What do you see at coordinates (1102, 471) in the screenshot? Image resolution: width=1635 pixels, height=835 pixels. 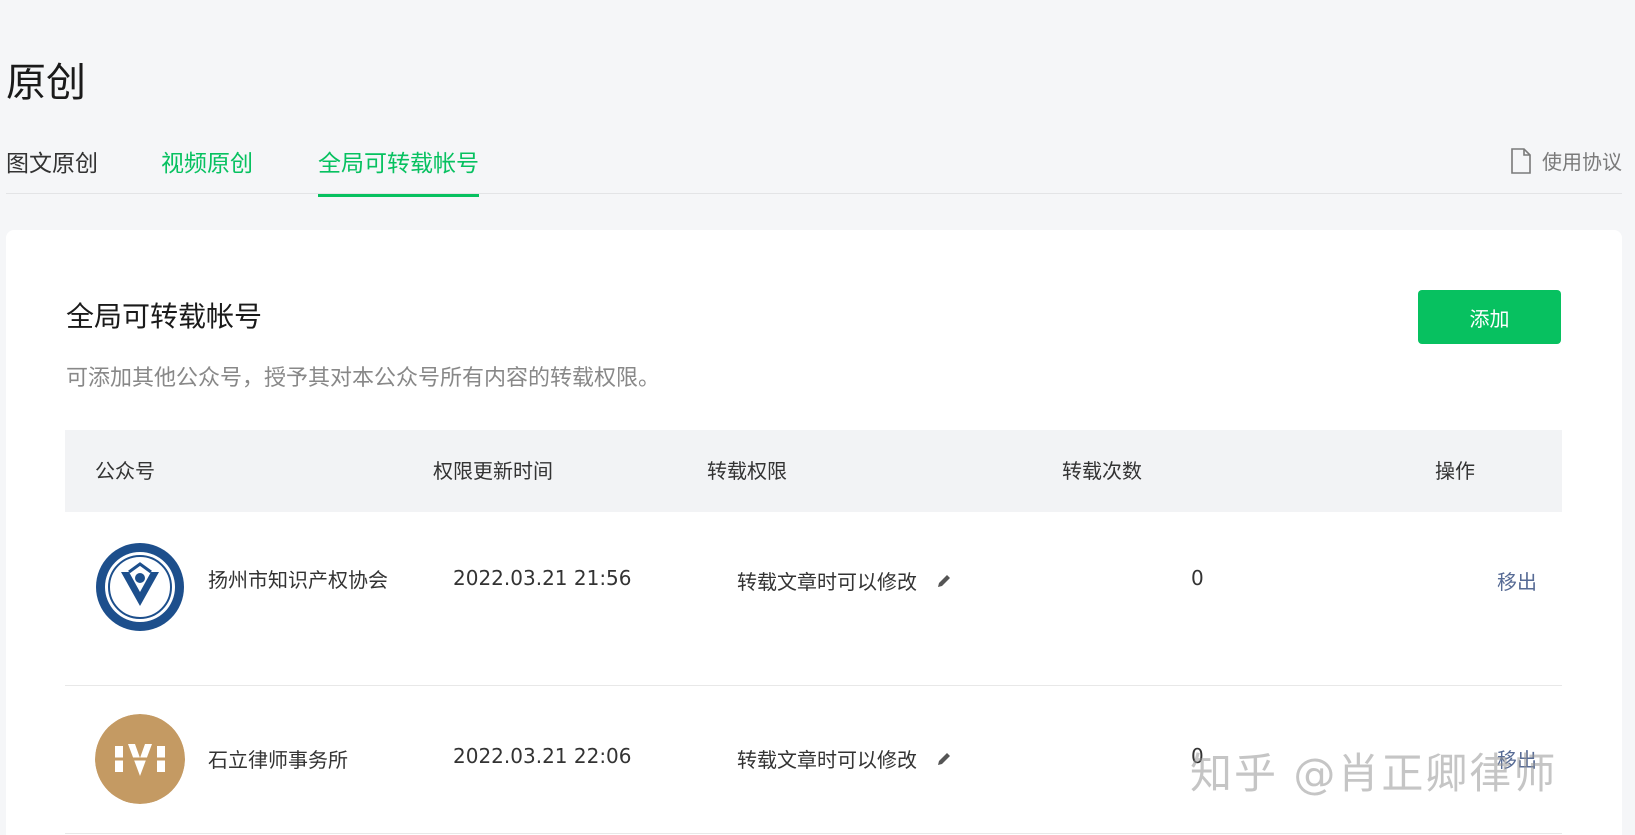 I see `header-repost-count: 转载次数` at bounding box center [1102, 471].